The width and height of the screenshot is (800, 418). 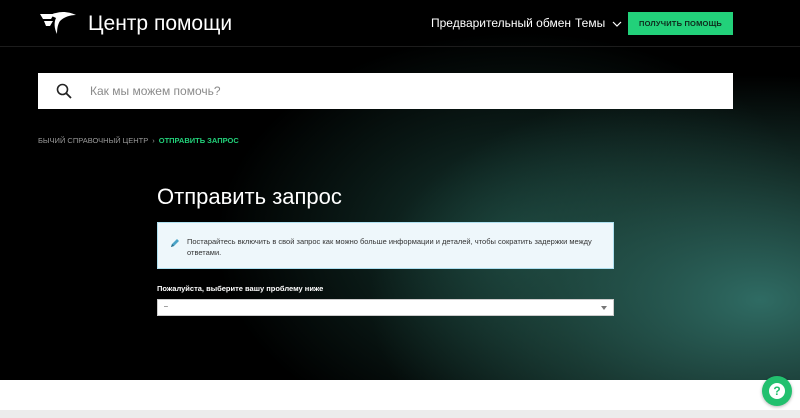 I want to click on nav-link-exchange: Предварительный обмен, so click(x=501, y=23).